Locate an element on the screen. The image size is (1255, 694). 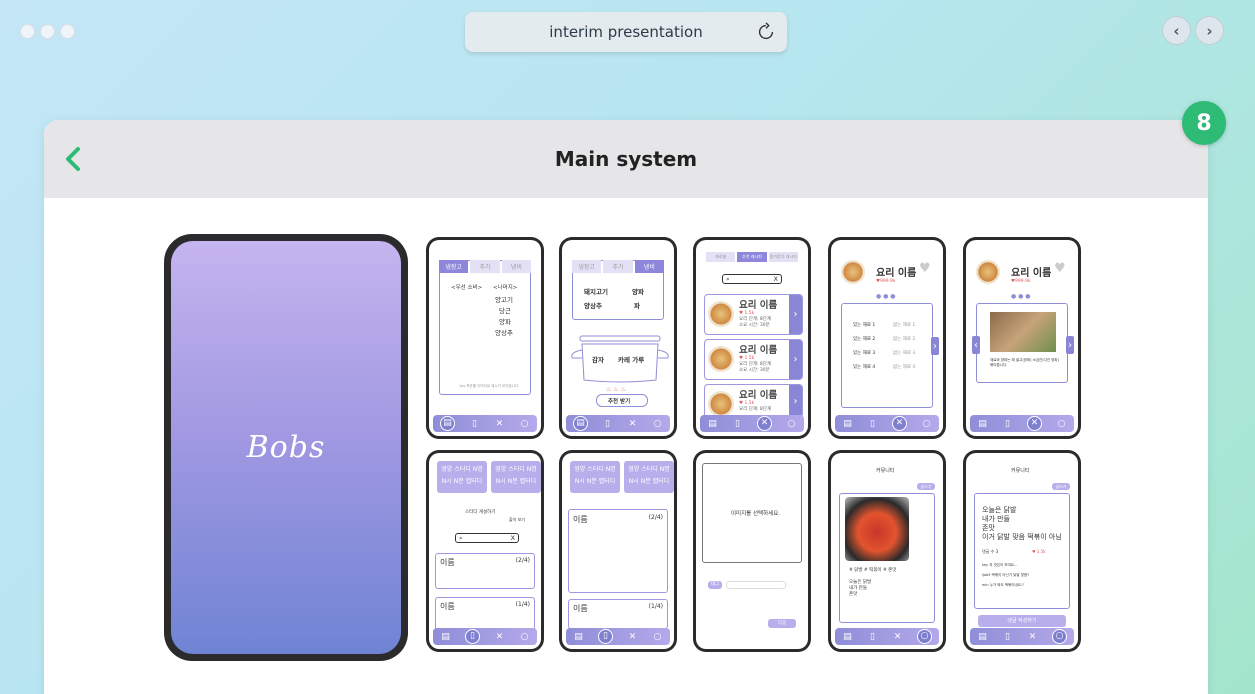
study-member-count: (2/4) is located at coordinates (522, 560).